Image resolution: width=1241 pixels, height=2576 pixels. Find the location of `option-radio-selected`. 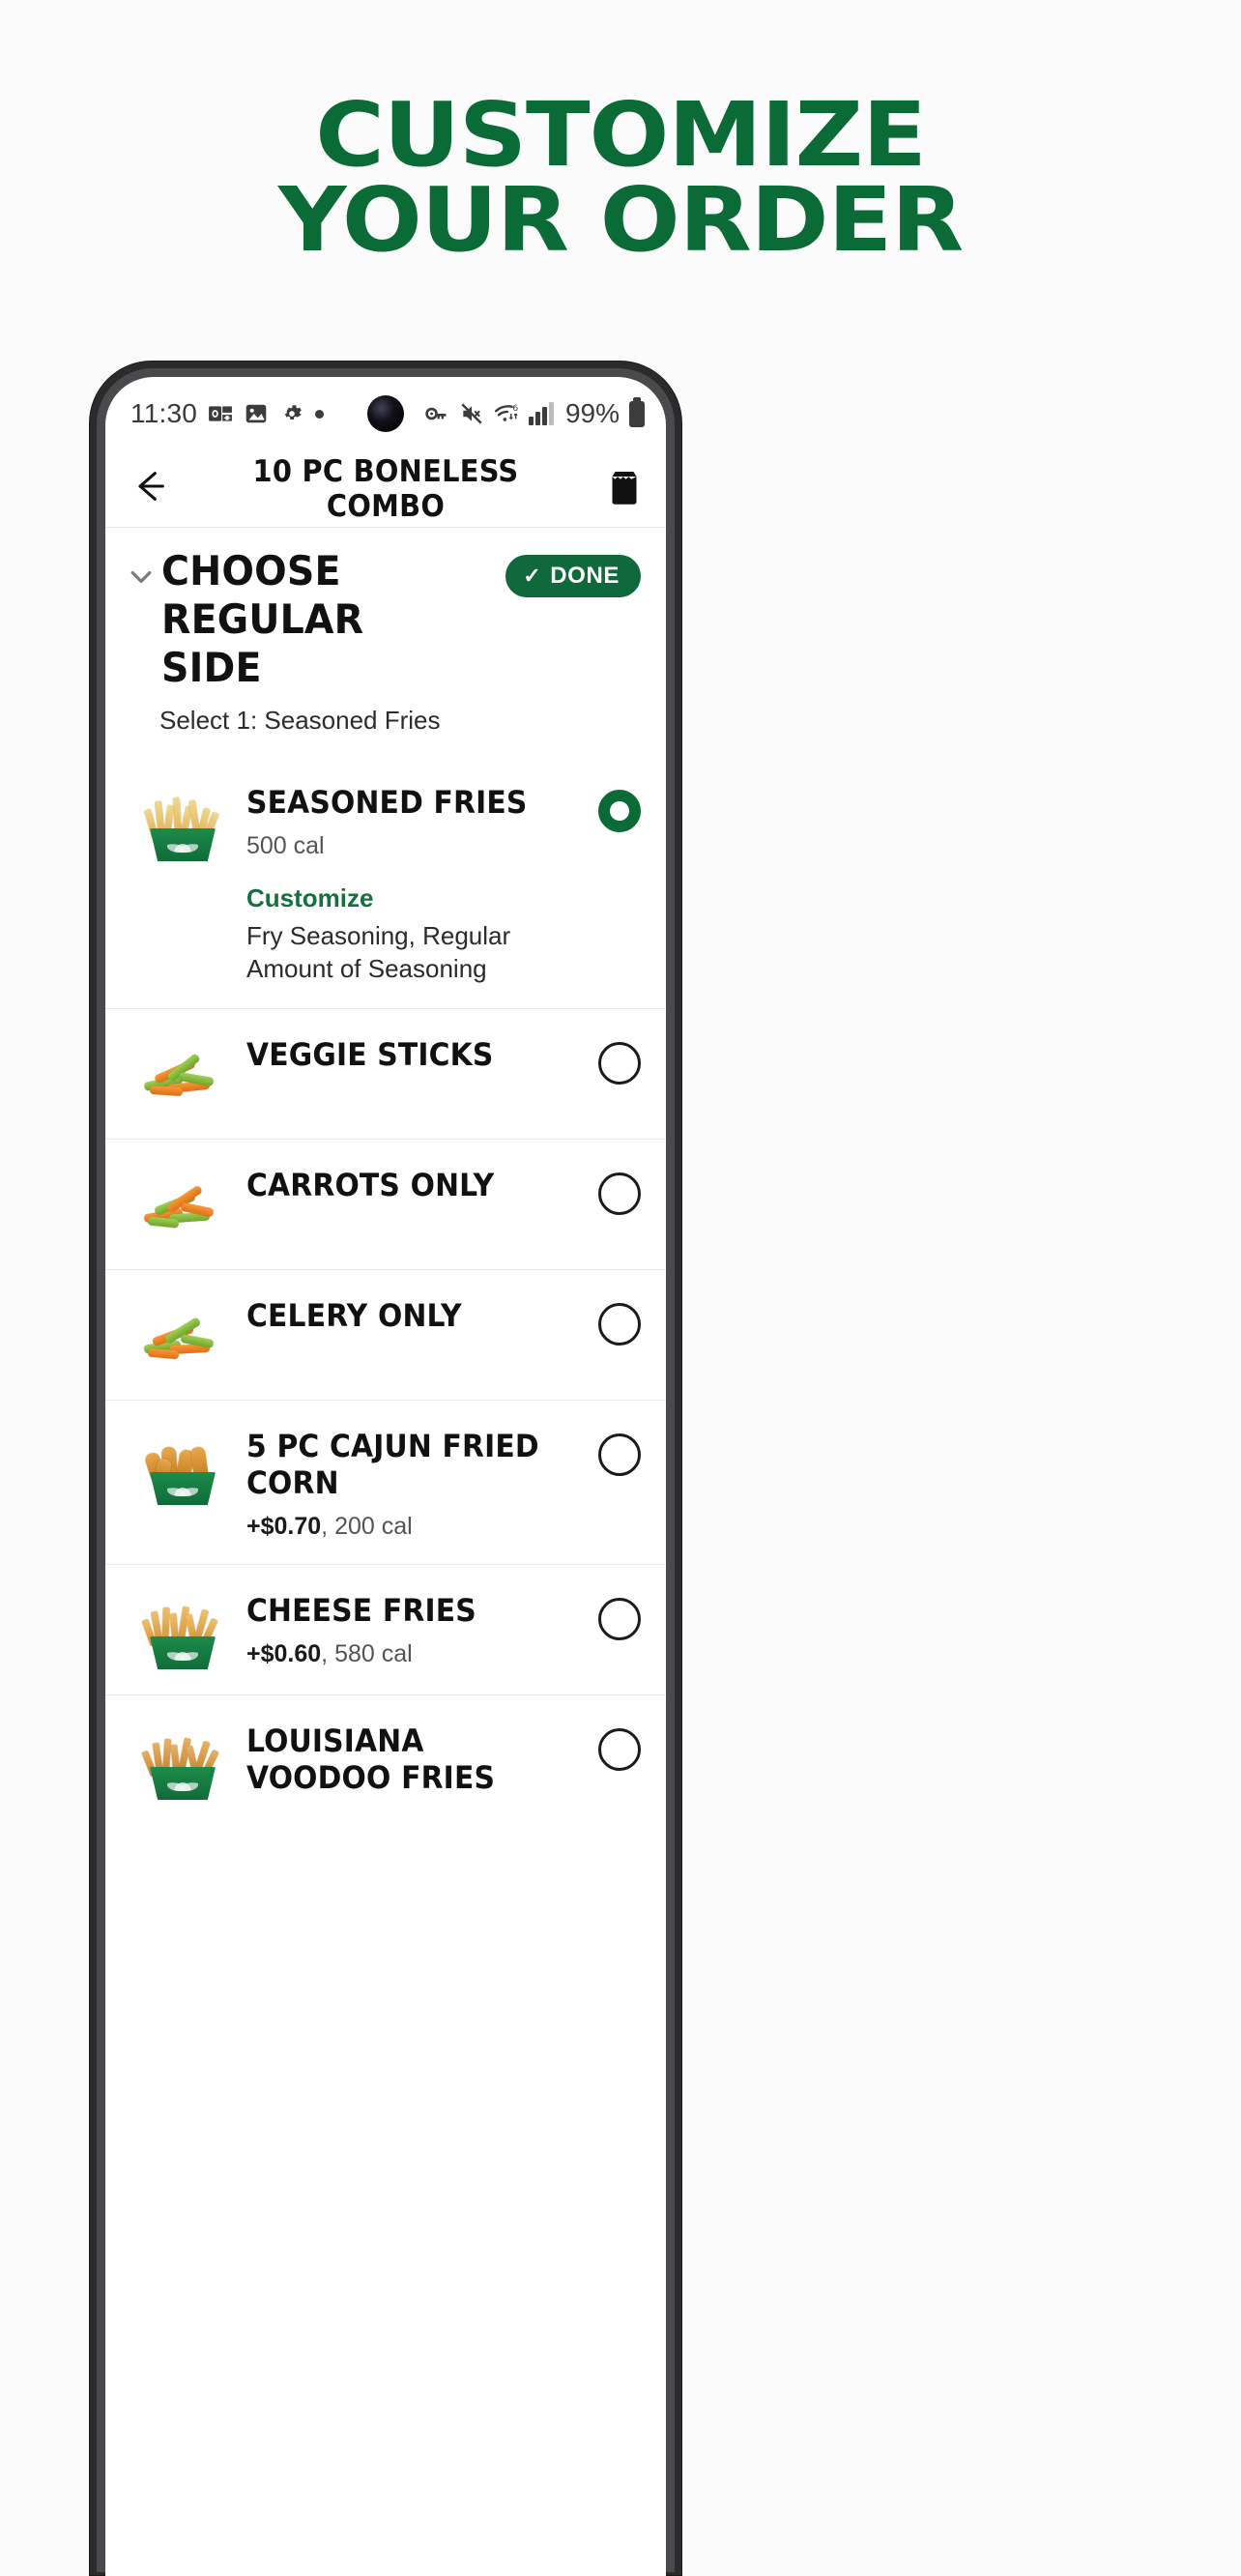

option-radio-selected is located at coordinates (619, 811).